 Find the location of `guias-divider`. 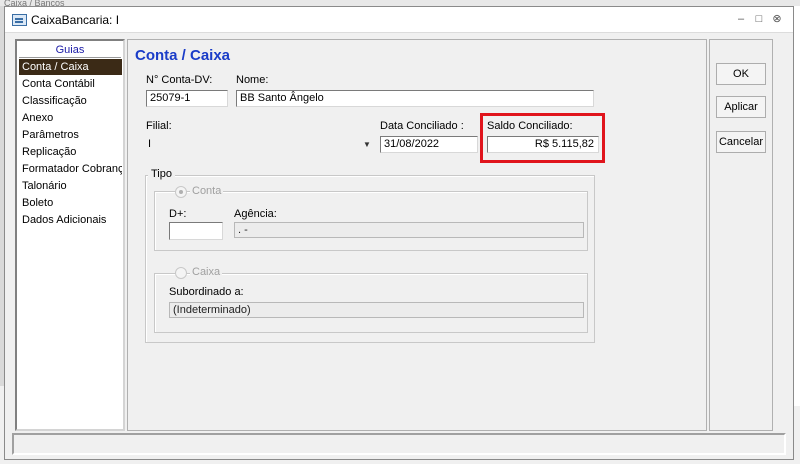

guias-divider is located at coordinates (70, 57).